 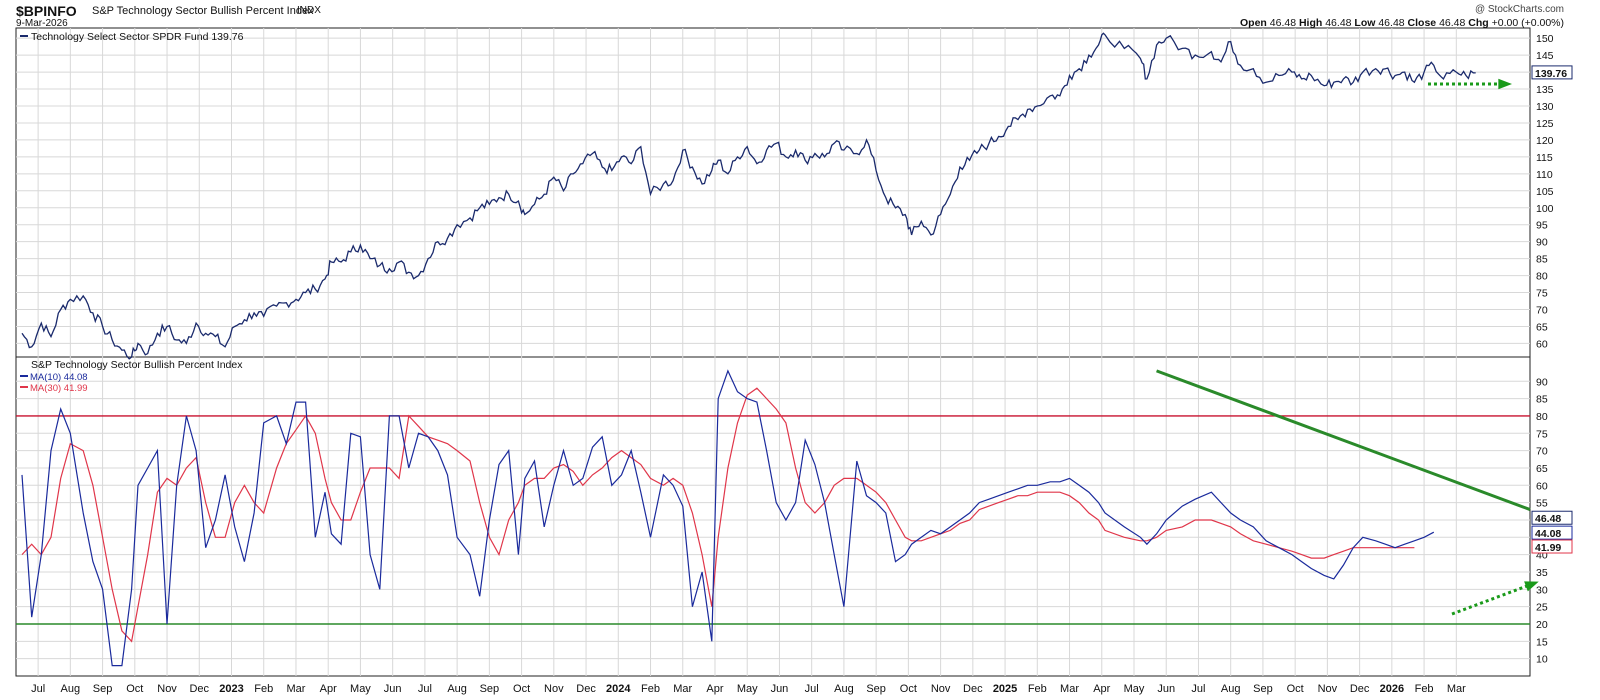 I want to click on bpi-y-tick-label: 15, so click(x=1542, y=642).